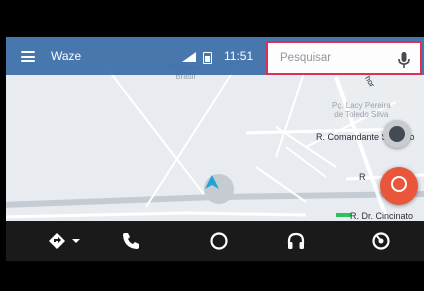 The height and width of the screenshot is (291, 424). Describe the element at coordinates (28, 56) in the screenshot. I see `menu-icon` at that location.